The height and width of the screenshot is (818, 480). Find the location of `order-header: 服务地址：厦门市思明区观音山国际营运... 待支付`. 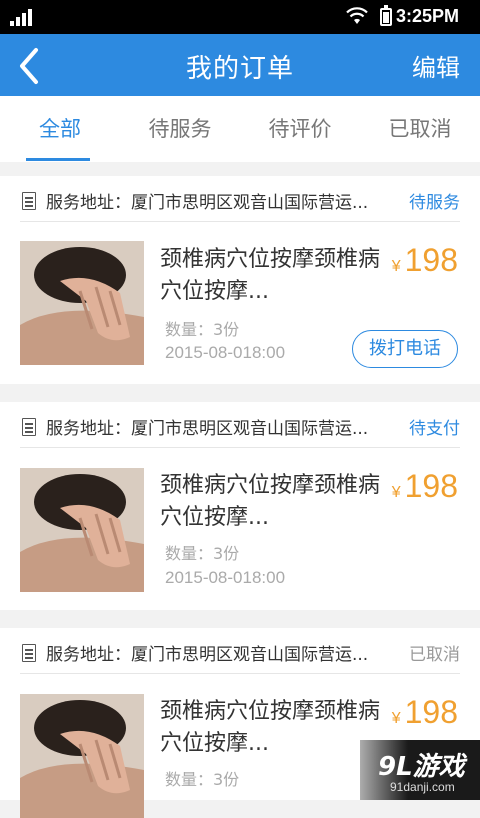

order-header: 服务地址：厦门市思明区观音山国际营运... 待支付 is located at coordinates (240, 425).